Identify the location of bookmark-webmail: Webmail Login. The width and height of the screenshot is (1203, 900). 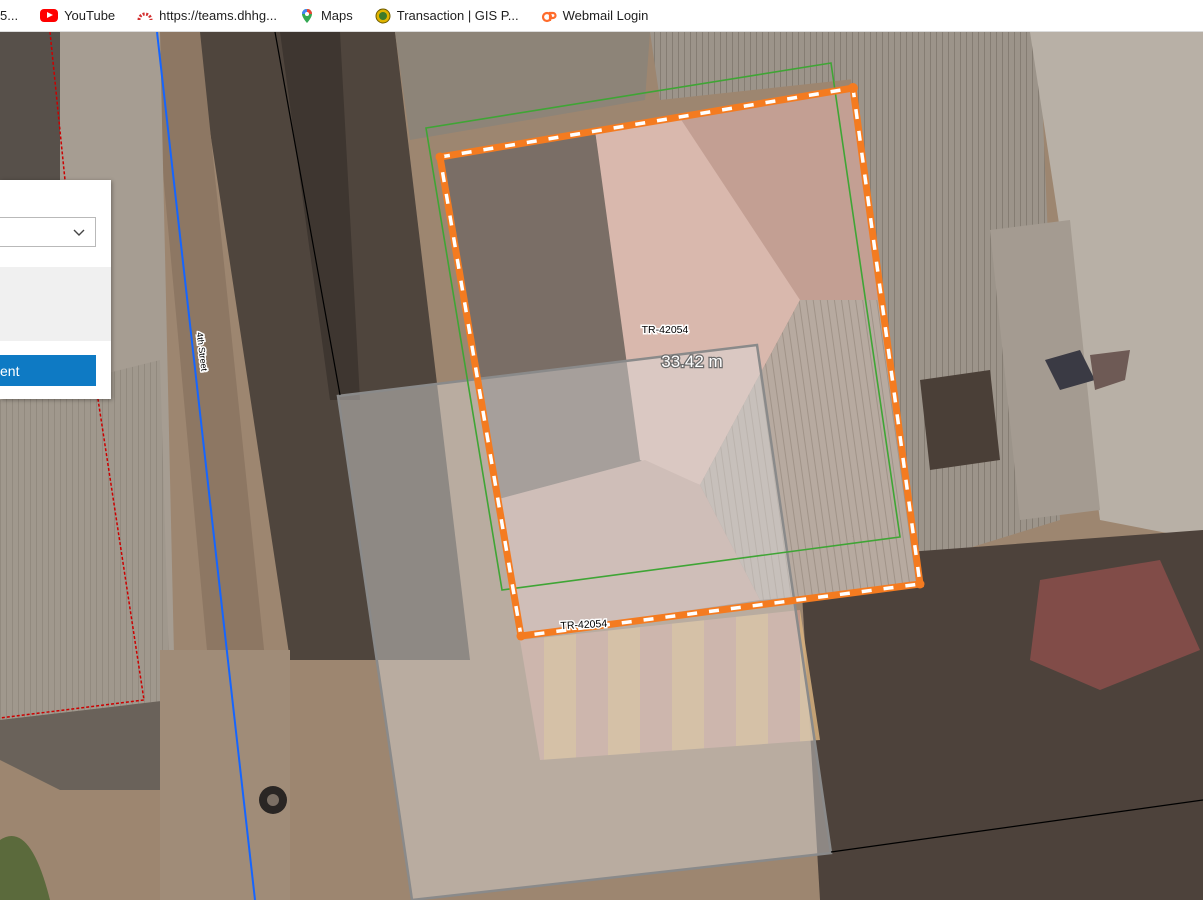
(595, 16).